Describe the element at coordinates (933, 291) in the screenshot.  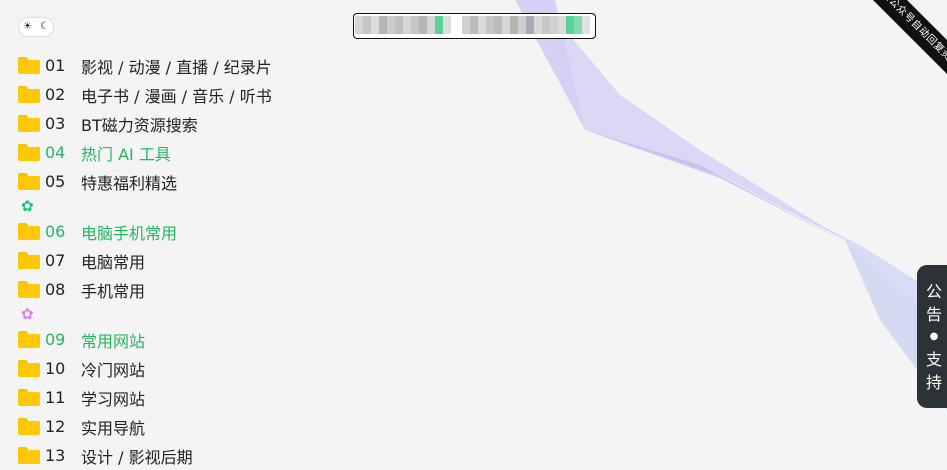
I see `side-tab-char: 公` at that location.